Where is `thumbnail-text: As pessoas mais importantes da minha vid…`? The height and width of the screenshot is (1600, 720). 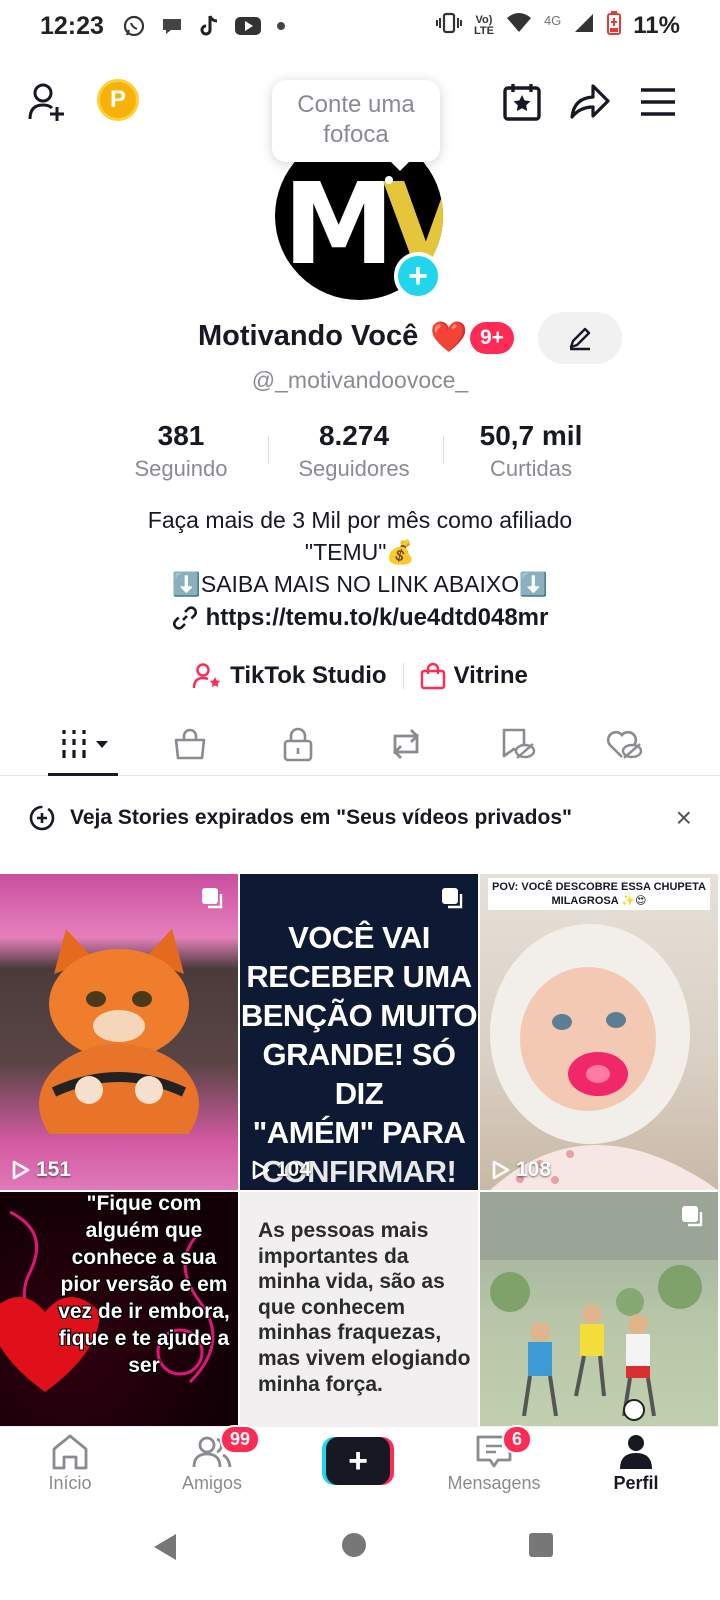
thumbnail-text: As pessoas mais importantes da minha vid… is located at coordinates (364, 1307).